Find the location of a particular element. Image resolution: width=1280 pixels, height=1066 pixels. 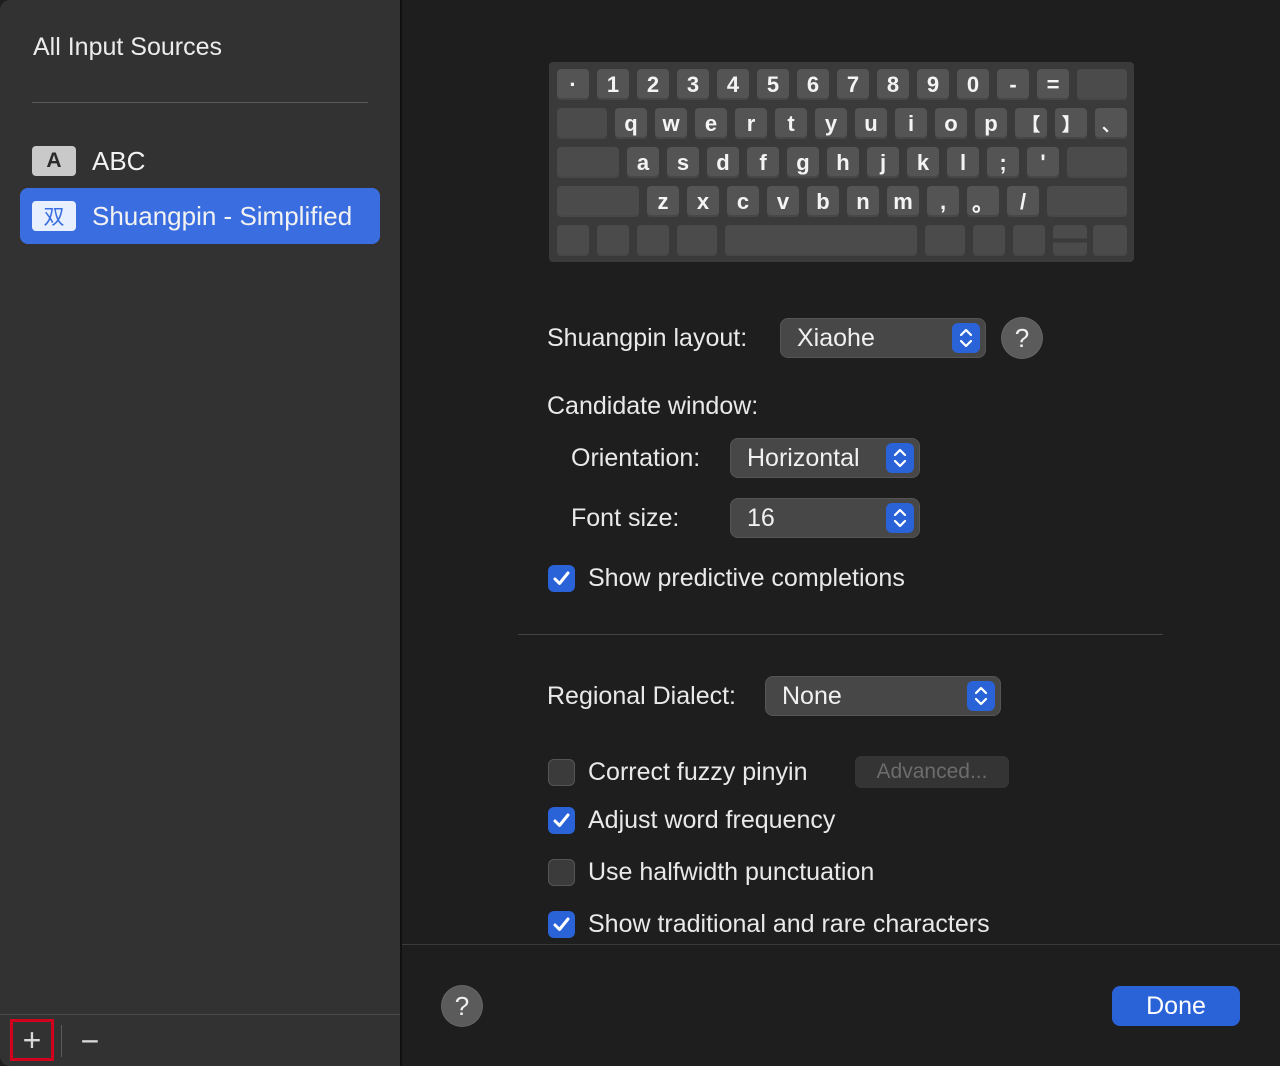

fuzzy-pinyin-label: Correct fuzzy pinyin is located at coordinates (698, 772).